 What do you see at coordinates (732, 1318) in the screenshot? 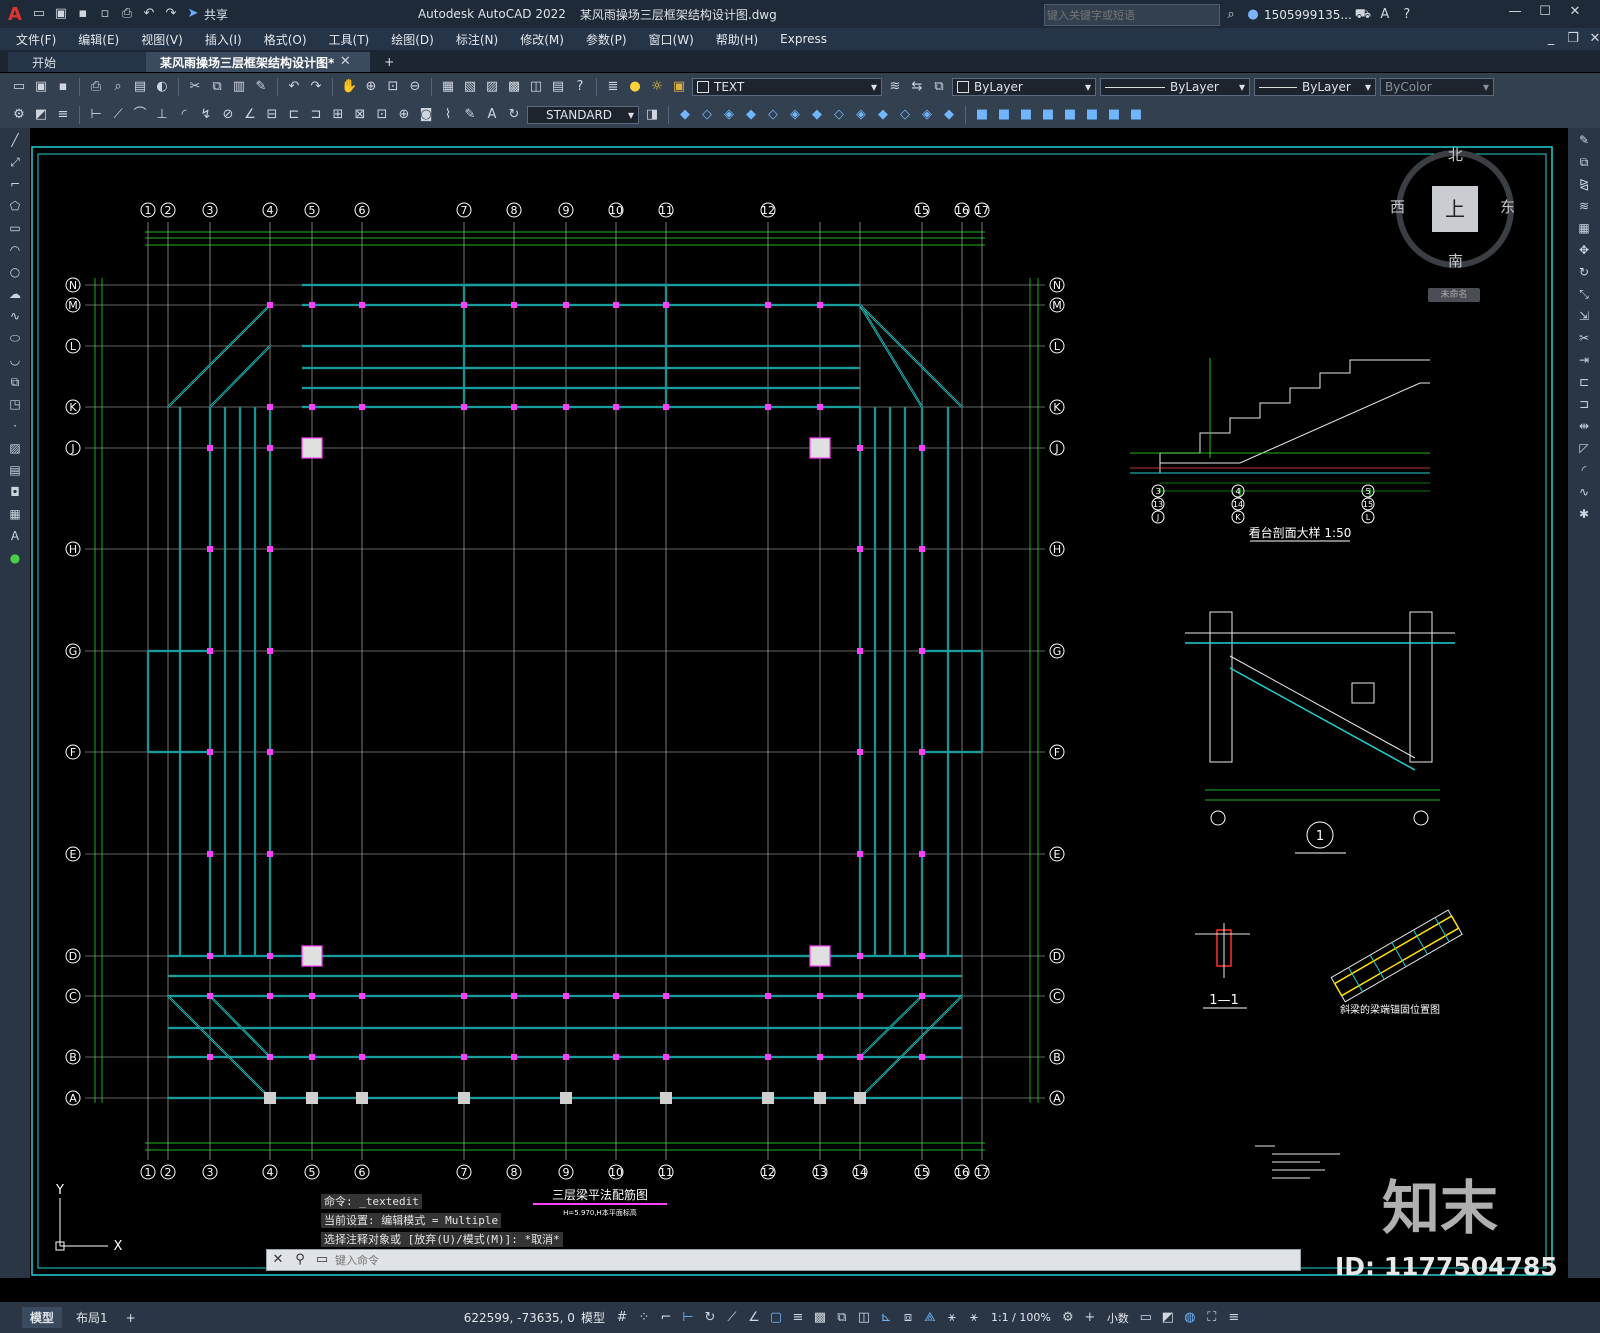
I see `isodraft-icon: ⟋` at bounding box center [732, 1318].